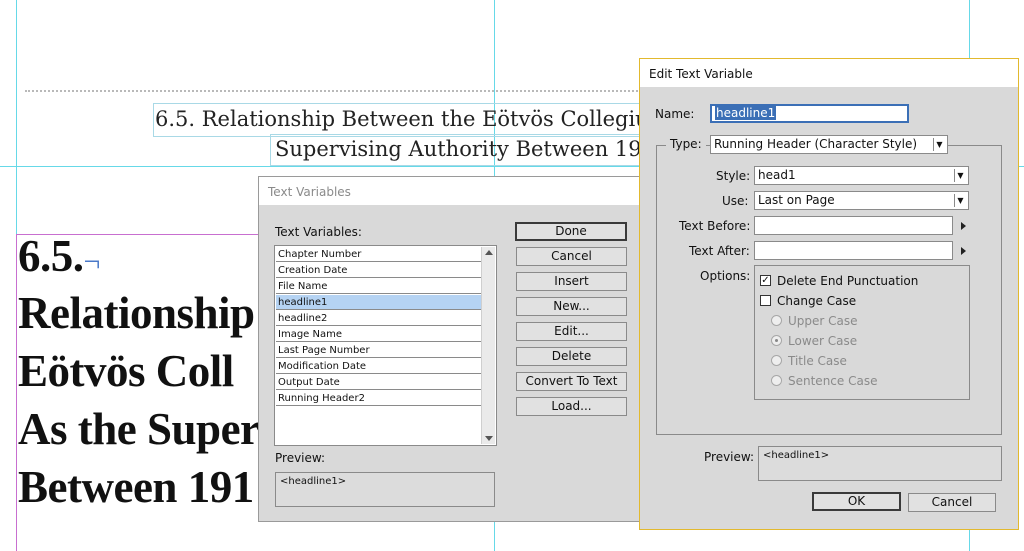  What do you see at coordinates (571, 381) in the screenshot?
I see `convert-to-text-button: Convert To Text` at bounding box center [571, 381].